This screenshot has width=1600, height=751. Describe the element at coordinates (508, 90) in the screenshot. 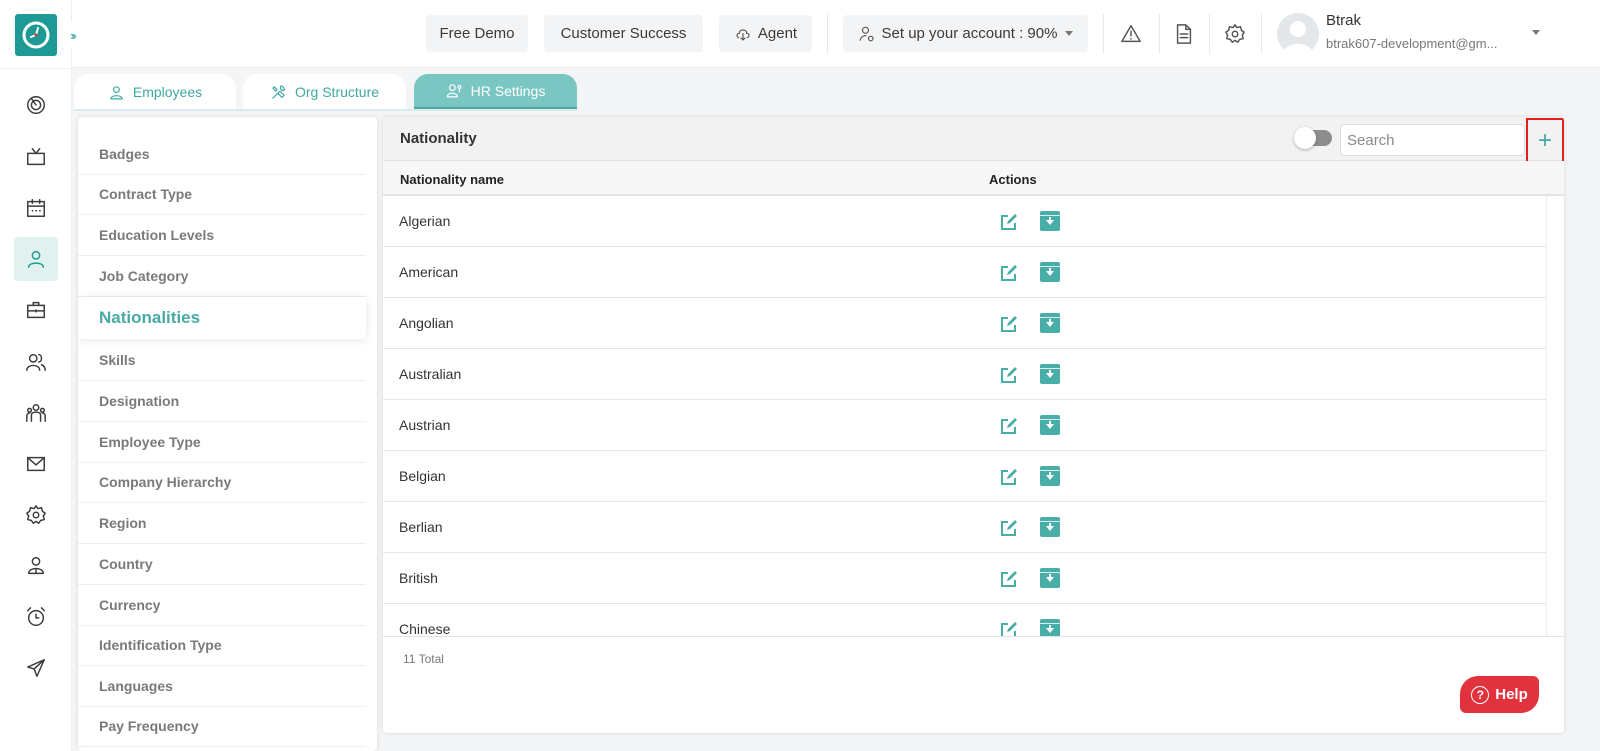

I see `tab-hr-settings-label: HR Settings` at that location.